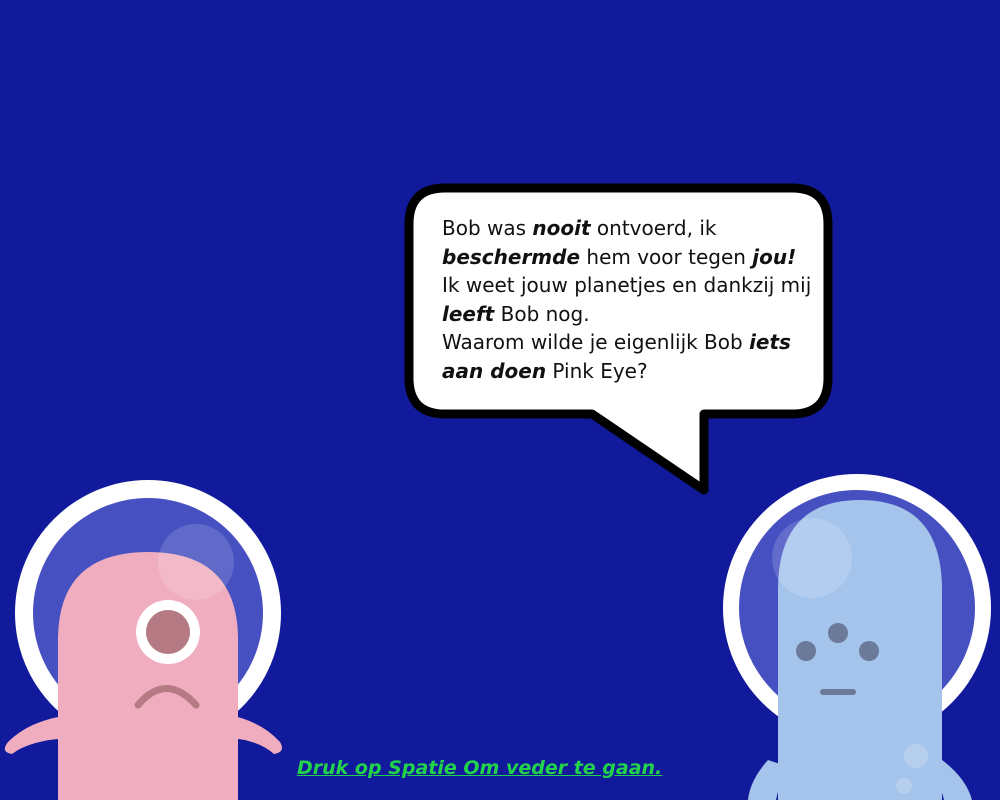  Describe the element at coordinates (770, 342) in the screenshot. I see `dialogue-emphasis: iets` at that location.